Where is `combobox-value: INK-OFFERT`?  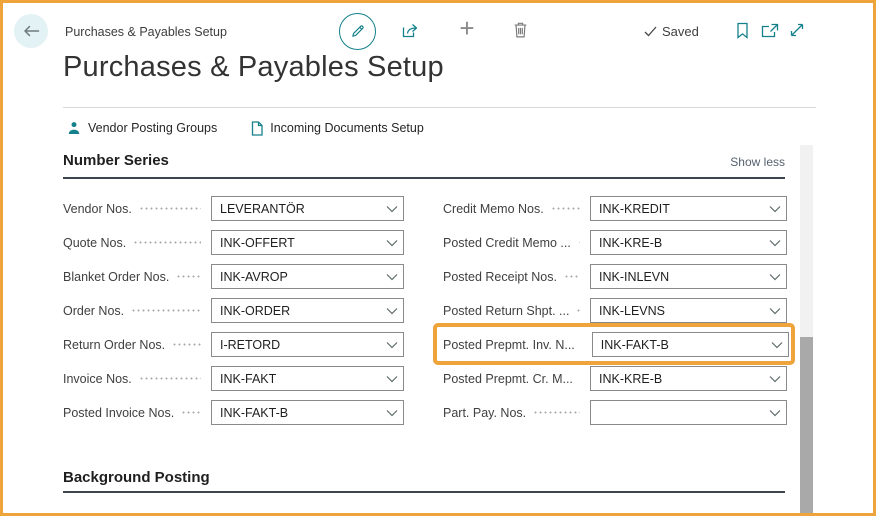
combobox-value: INK-OFFERT is located at coordinates (257, 242).